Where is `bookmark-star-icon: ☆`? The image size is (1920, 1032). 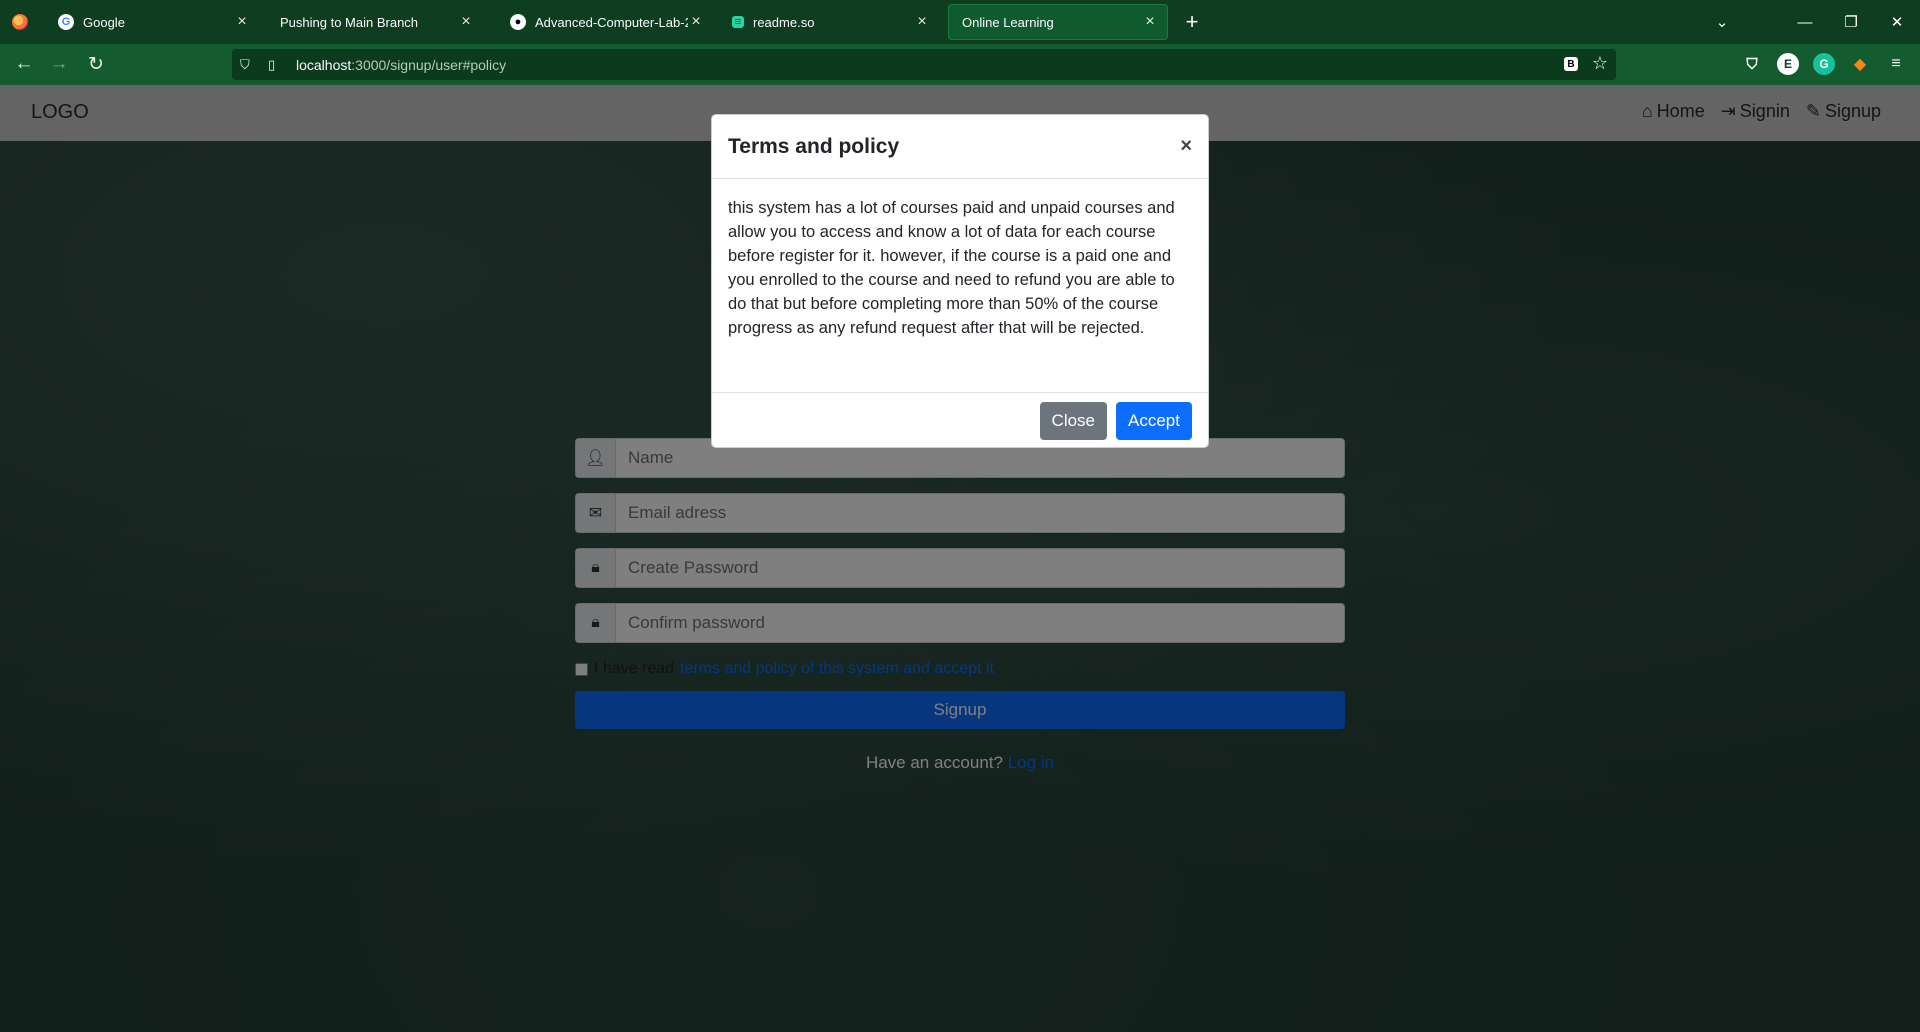 bookmark-star-icon: ☆ is located at coordinates (1600, 63).